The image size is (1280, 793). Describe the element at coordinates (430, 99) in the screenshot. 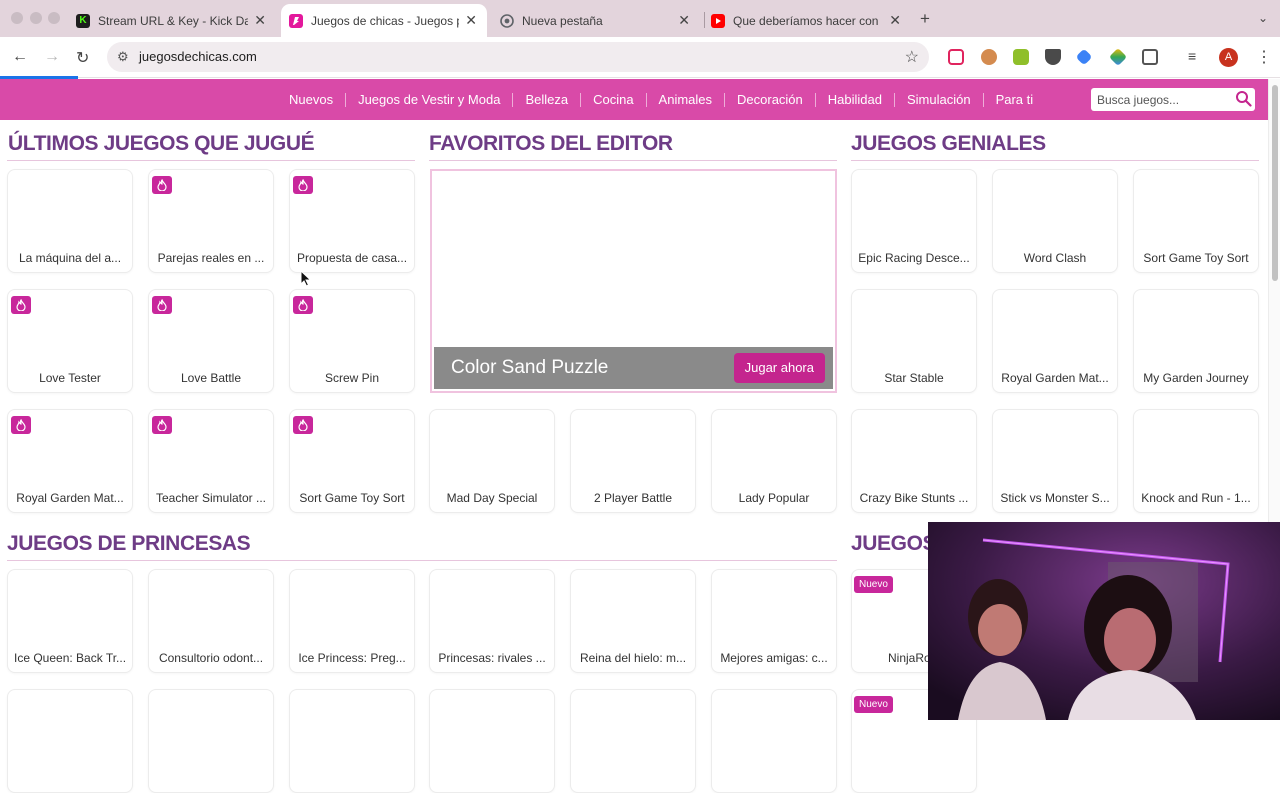

I see `nav-vestir-moda: Juegos de Vestir y Moda` at that location.